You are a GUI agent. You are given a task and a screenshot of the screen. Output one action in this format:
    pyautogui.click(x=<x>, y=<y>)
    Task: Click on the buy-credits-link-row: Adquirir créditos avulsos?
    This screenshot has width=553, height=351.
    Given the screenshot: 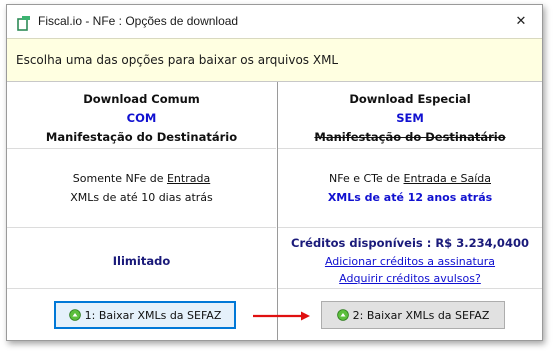 What is the action you would take?
    pyautogui.click(x=410, y=278)
    